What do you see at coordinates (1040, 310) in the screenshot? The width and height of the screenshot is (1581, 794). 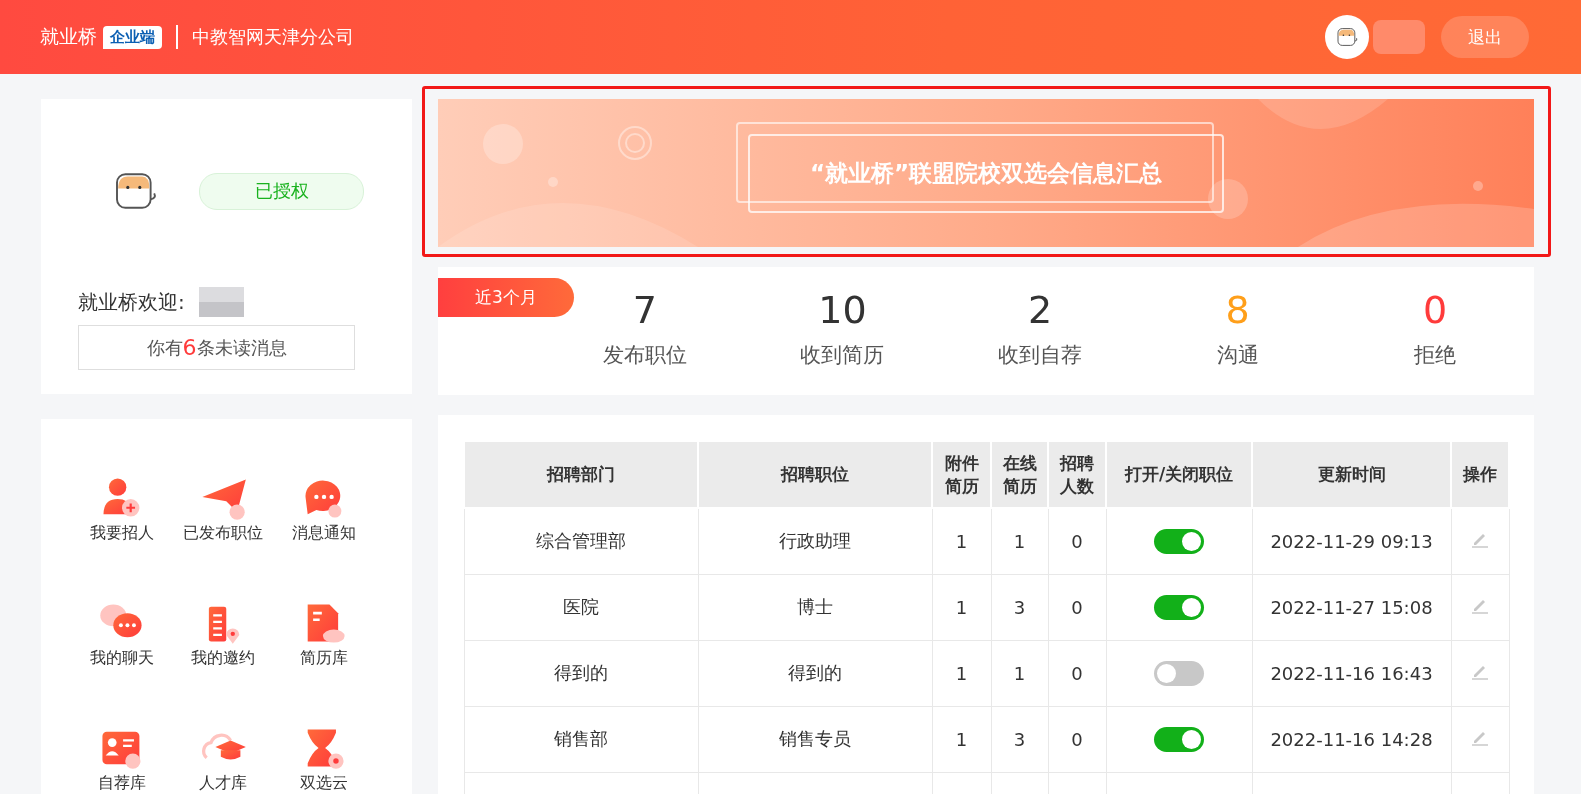 I see `stat-value: 2` at bounding box center [1040, 310].